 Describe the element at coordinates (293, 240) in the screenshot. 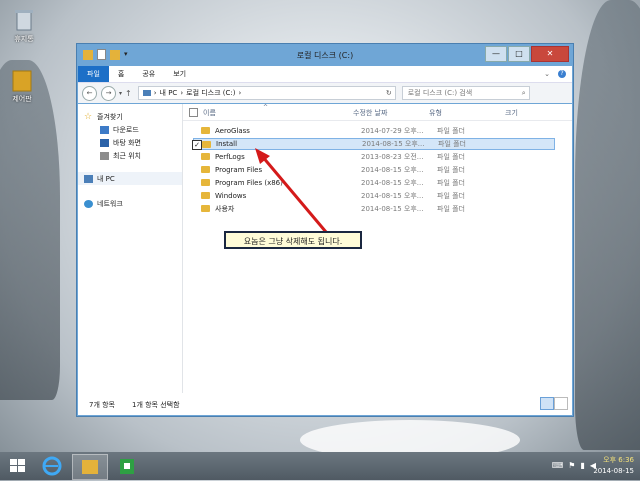

I see `annotation-callout: 요놈은 그냥 삭제해도 됩니다.` at that location.